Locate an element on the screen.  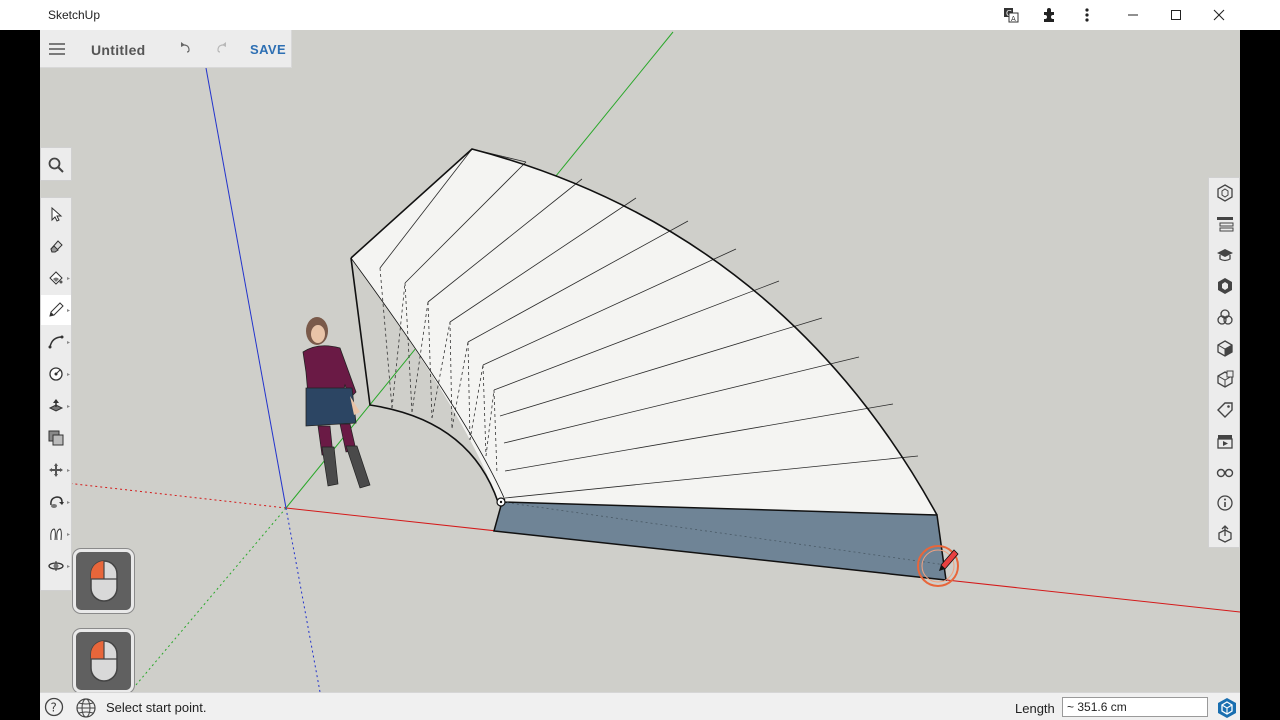
offset-icon is located at coordinates (56, 438).